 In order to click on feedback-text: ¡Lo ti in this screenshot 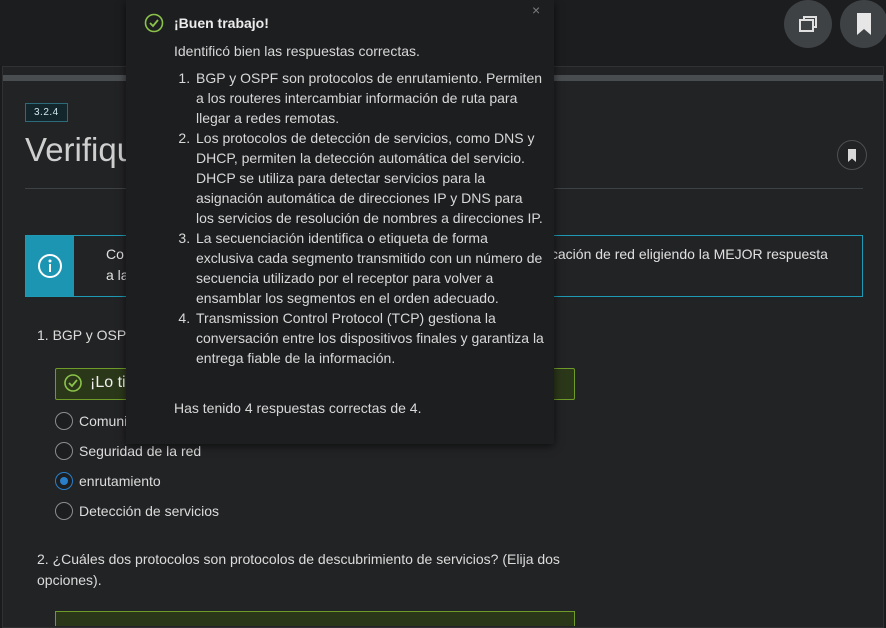, I will do `click(108, 382)`.